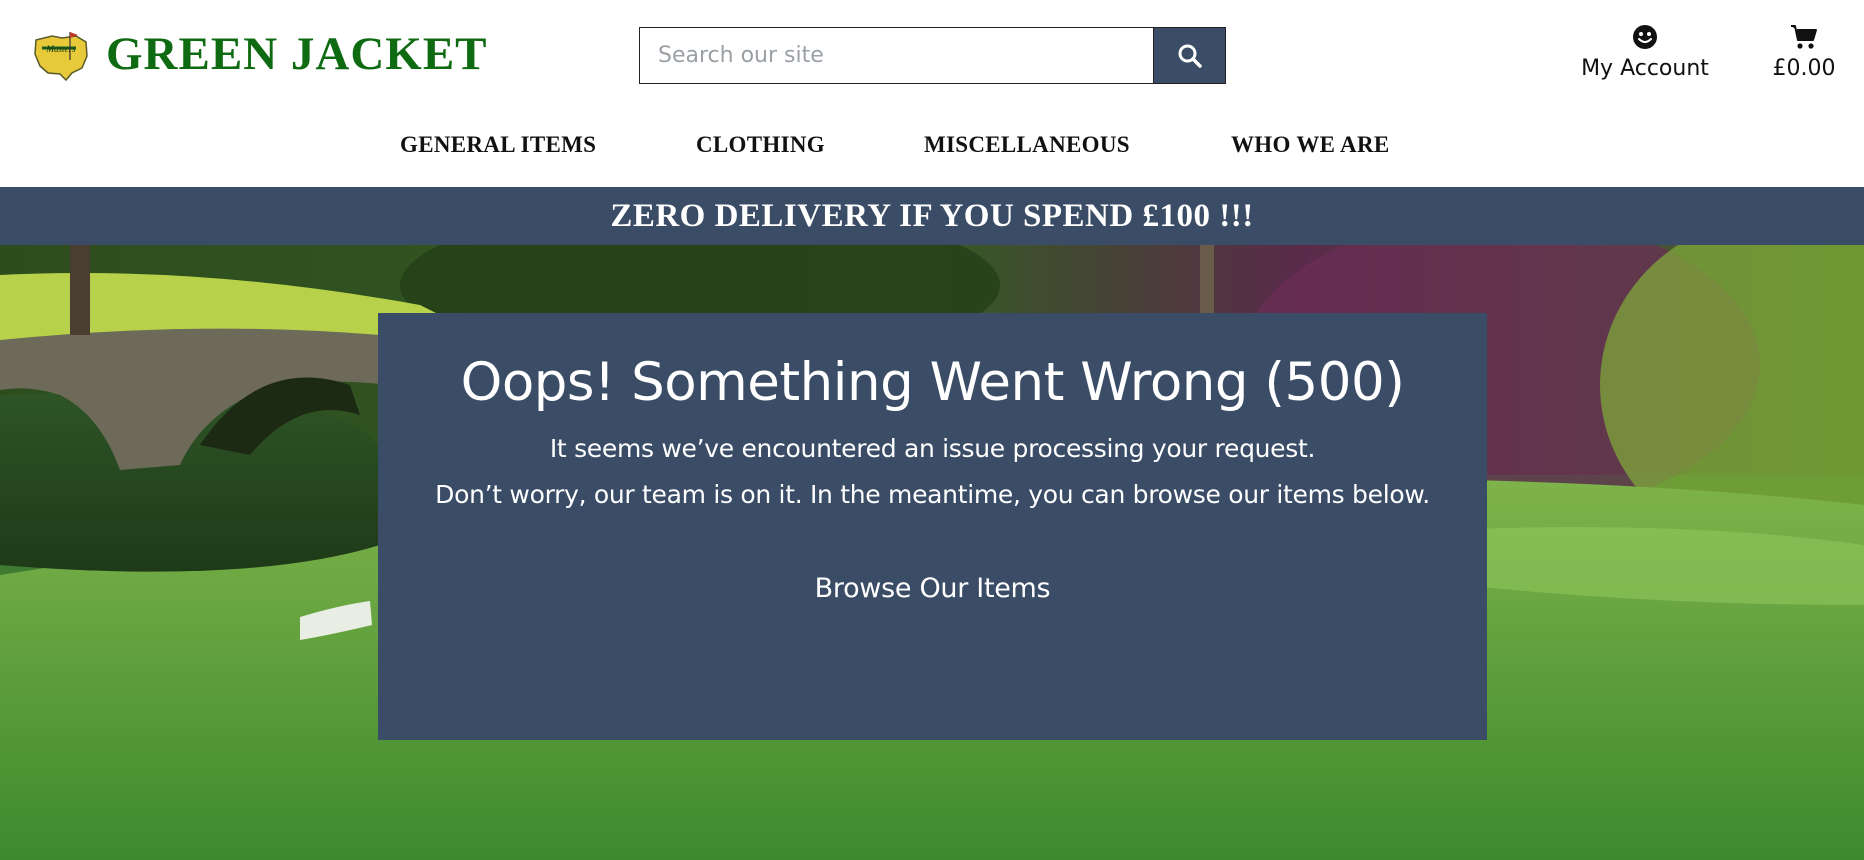 The width and height of the screenshot is (1864, 860). I want to click on delivery-banner: ZERO DELIVERY IF YOU SPEND £100 !!!, so click(932, 216).